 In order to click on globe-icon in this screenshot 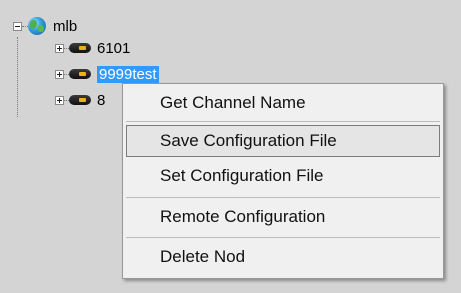, I will do `click(37, 26)`.